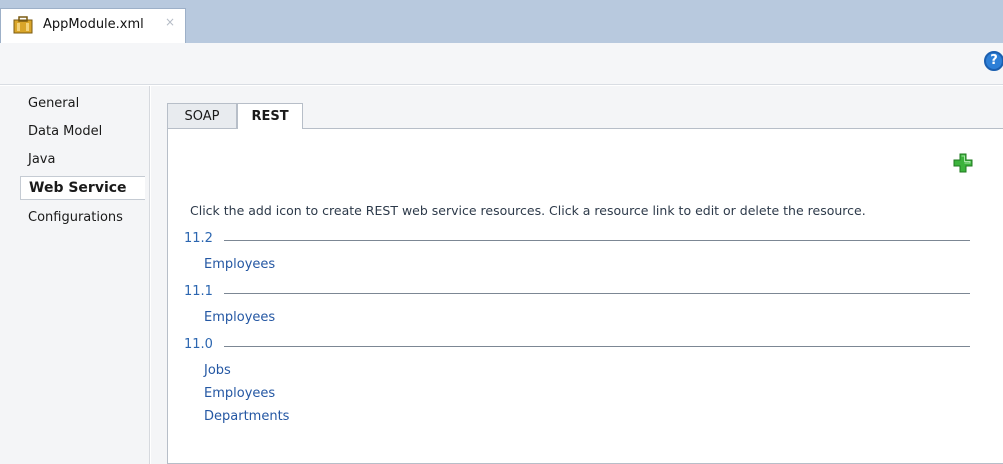  Describe the element at coordinates (23, 25) in the screenshot. I see `application-module-icon` at that location.